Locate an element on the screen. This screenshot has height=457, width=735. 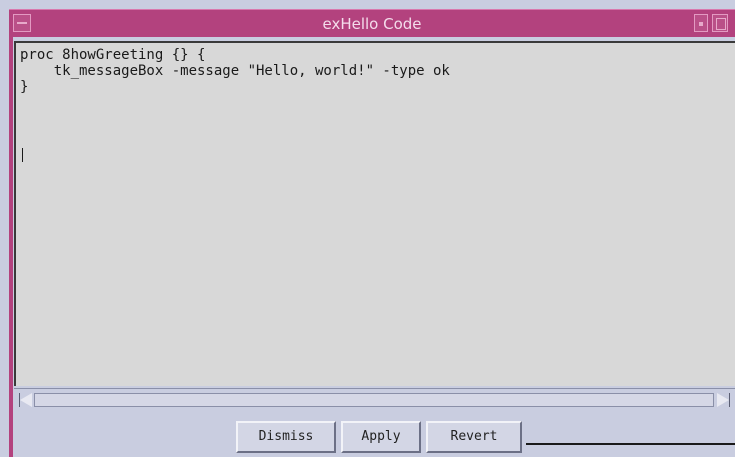
arrow-right-icon is located at coordinates (723, 400).